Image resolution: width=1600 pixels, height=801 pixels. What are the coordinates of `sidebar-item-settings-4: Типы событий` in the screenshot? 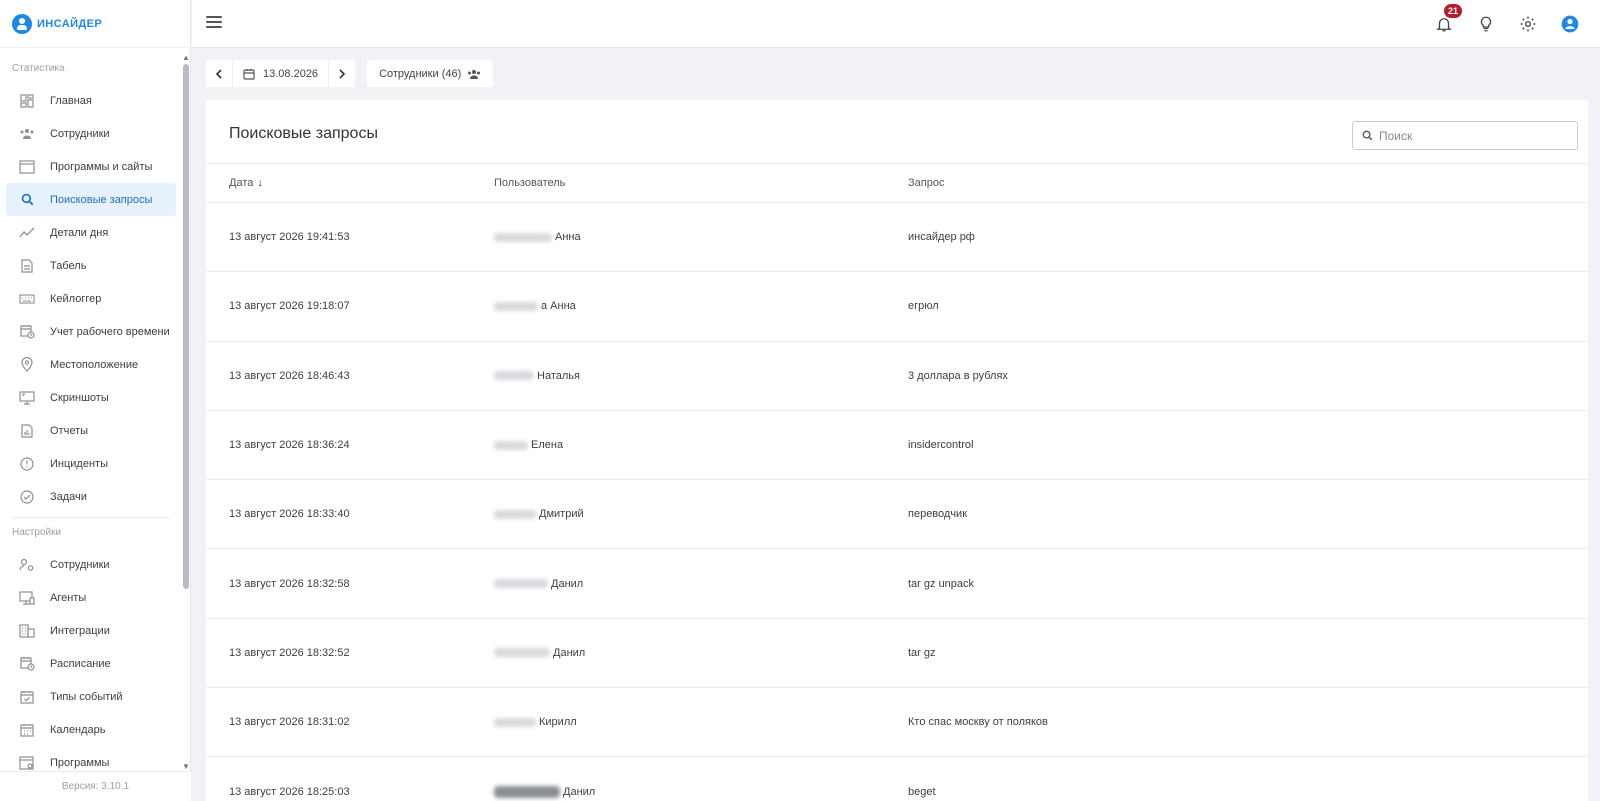 It's located at (91, 696).